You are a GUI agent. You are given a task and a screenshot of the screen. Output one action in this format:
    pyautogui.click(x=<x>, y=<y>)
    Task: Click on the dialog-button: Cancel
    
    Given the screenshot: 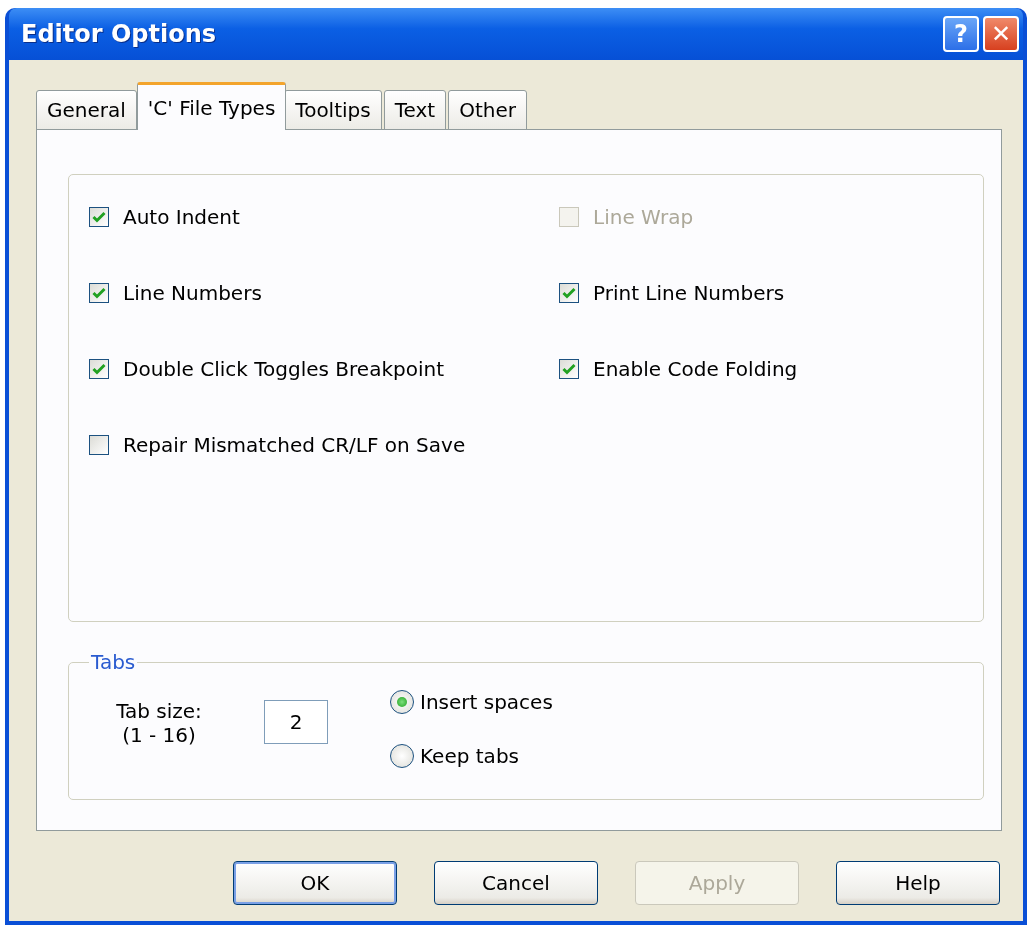 What is the action you would take?
    pyautogui.click(x=516, y=883)
    